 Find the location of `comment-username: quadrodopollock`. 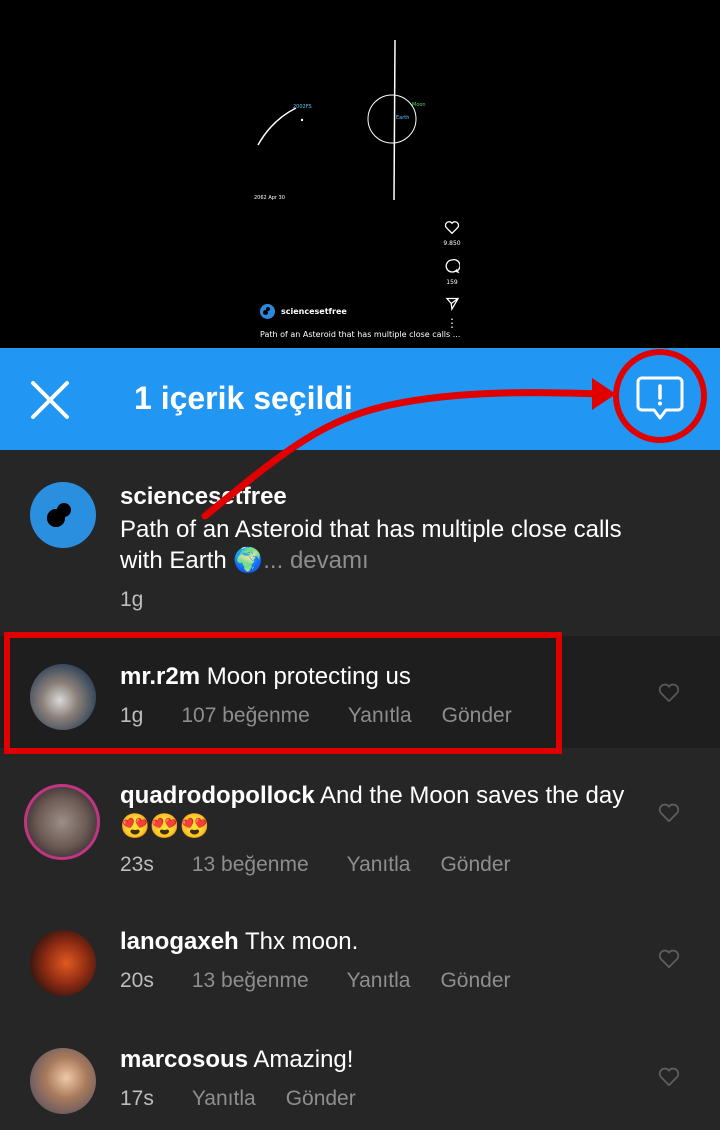

comment-username: quadrodopollock is located at coordinates (217, 795).